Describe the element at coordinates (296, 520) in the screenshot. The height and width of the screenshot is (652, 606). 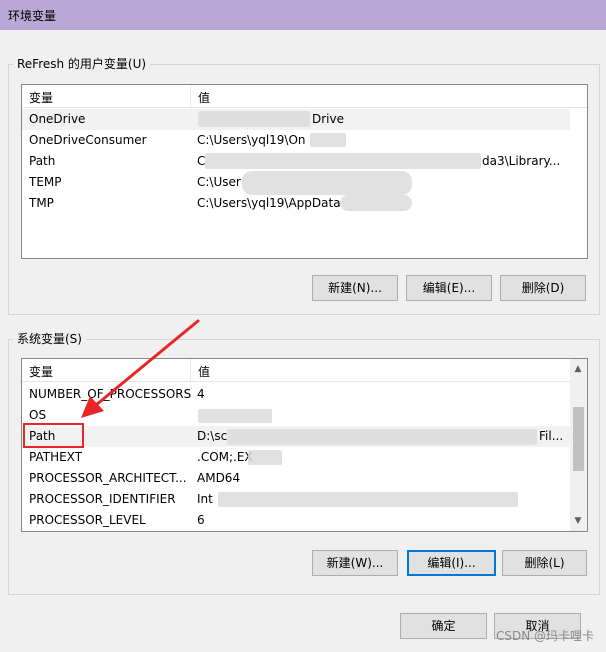
I see `table-row: PROCESSOR_LEVEL 6` at that location.